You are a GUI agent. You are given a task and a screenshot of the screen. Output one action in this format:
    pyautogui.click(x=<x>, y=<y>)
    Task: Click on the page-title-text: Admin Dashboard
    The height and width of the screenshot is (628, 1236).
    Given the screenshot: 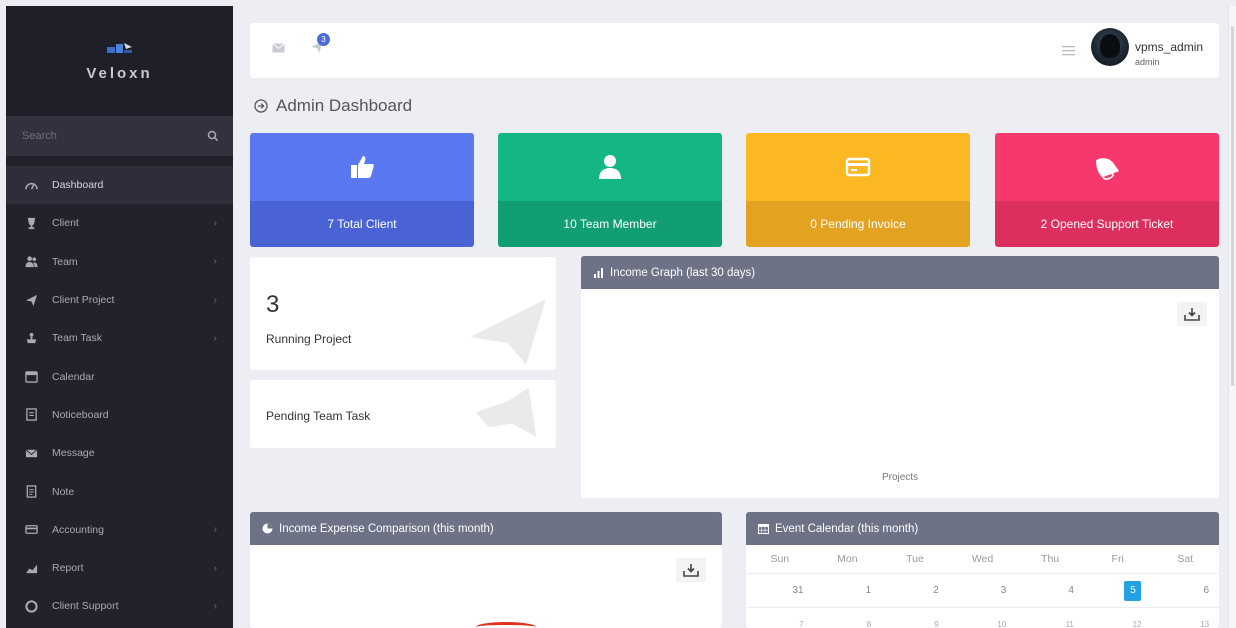 What is the action you would take?
    pyautogui.click(x=344, y=105)
    